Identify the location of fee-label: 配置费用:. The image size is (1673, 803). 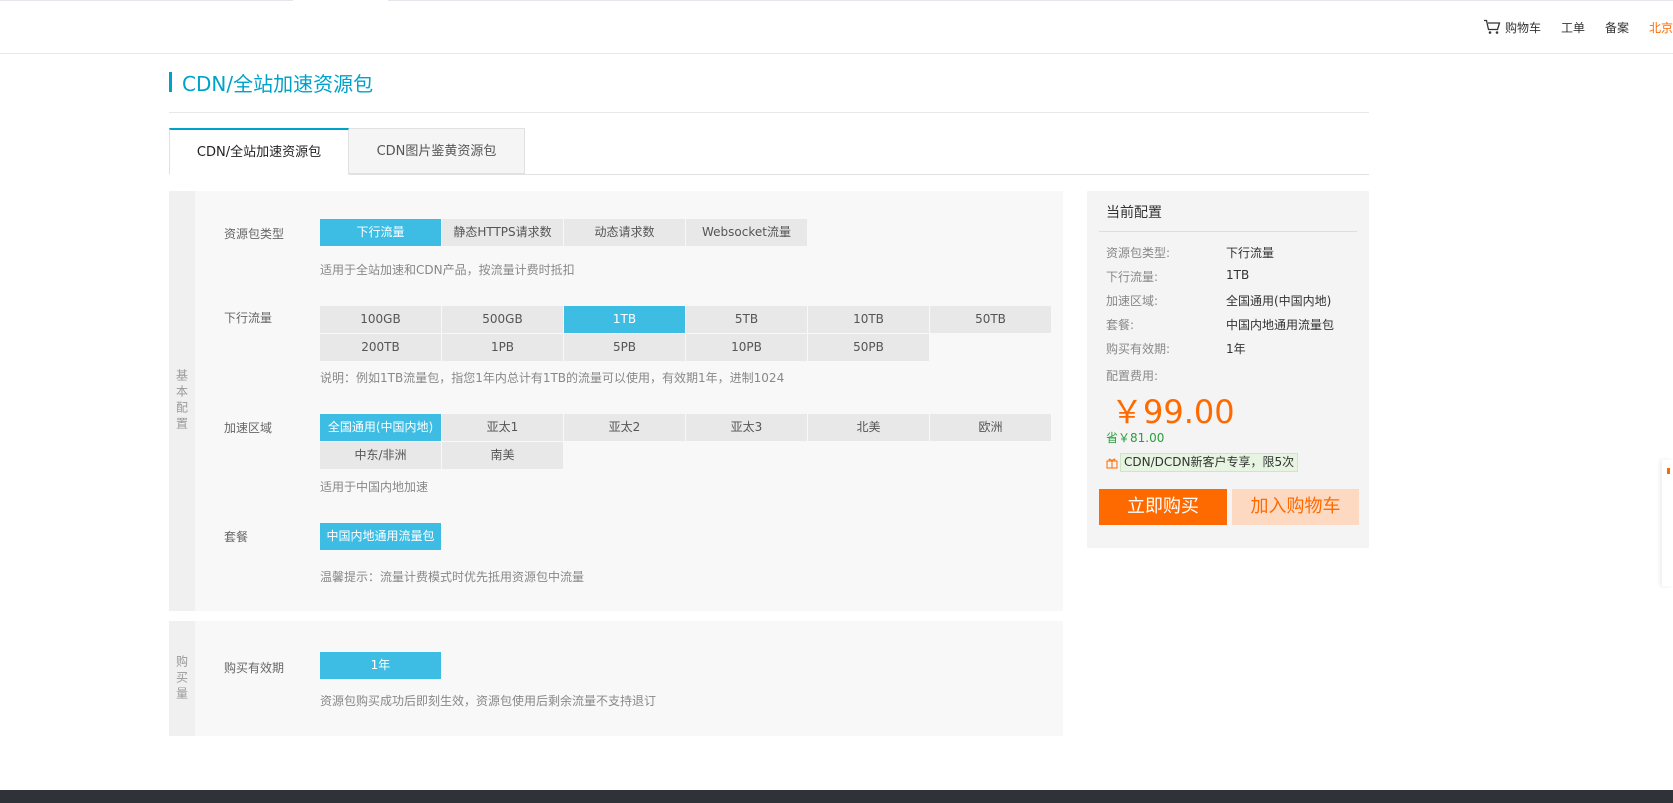
(1132, 376).